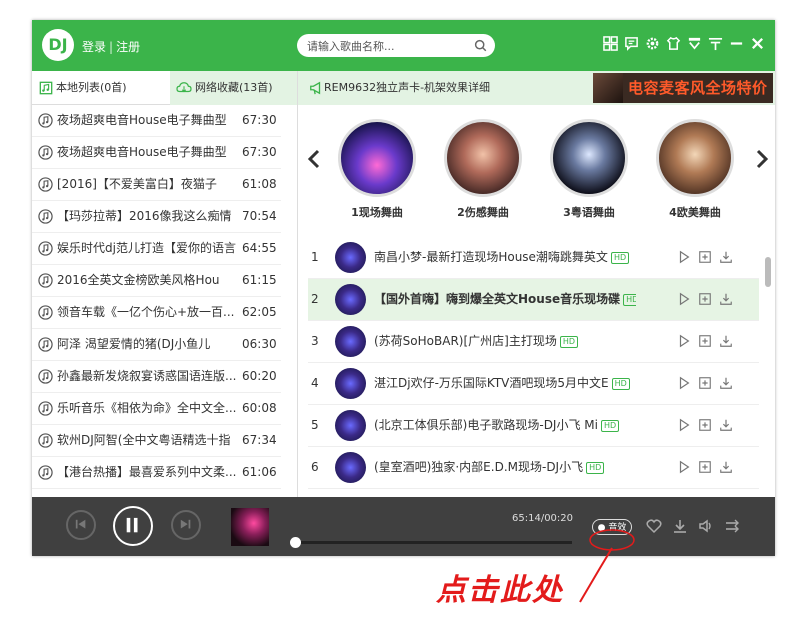  Describe the element at coordinates (156, 473) in the screenshot. I see `playlist-item: 【港台热播】最喜爱系列中文柔... 61:06` at that location.